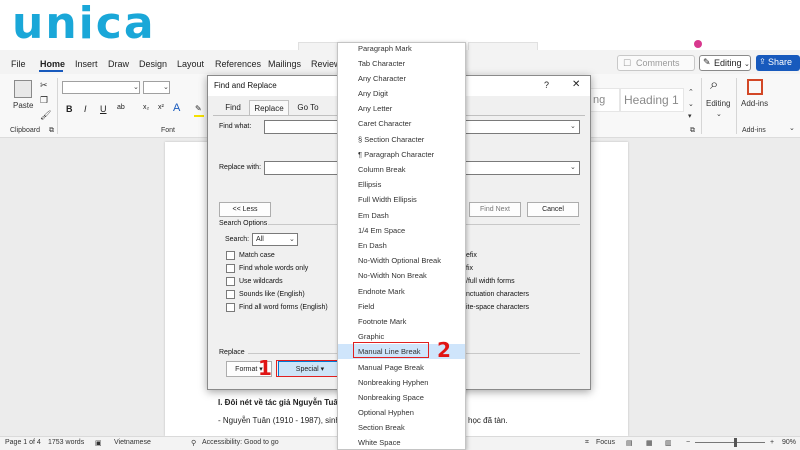 The height and width of the screenshot is (450, 800). I want to click on proofing-icon: ▣, so click(98, 443).